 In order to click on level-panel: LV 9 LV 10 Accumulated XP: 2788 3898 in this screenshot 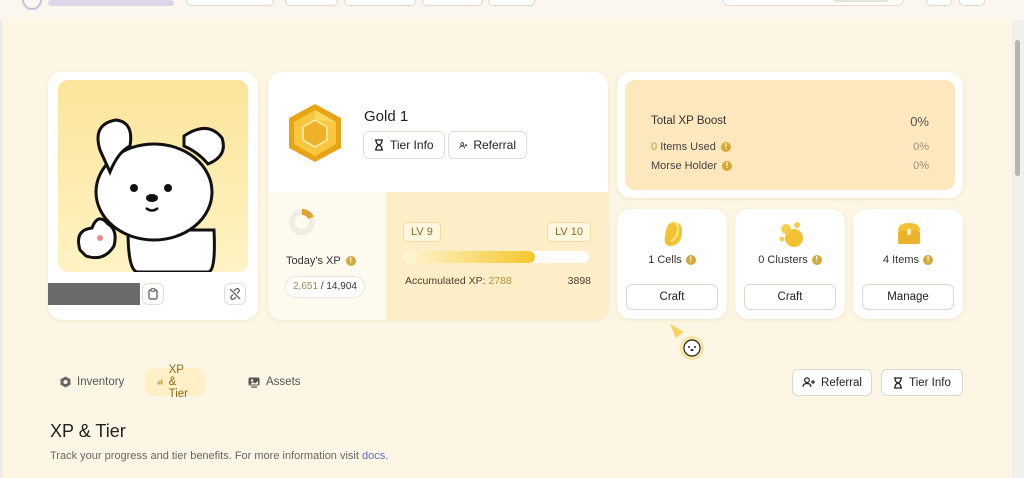, I will do `click(497, 256)`.